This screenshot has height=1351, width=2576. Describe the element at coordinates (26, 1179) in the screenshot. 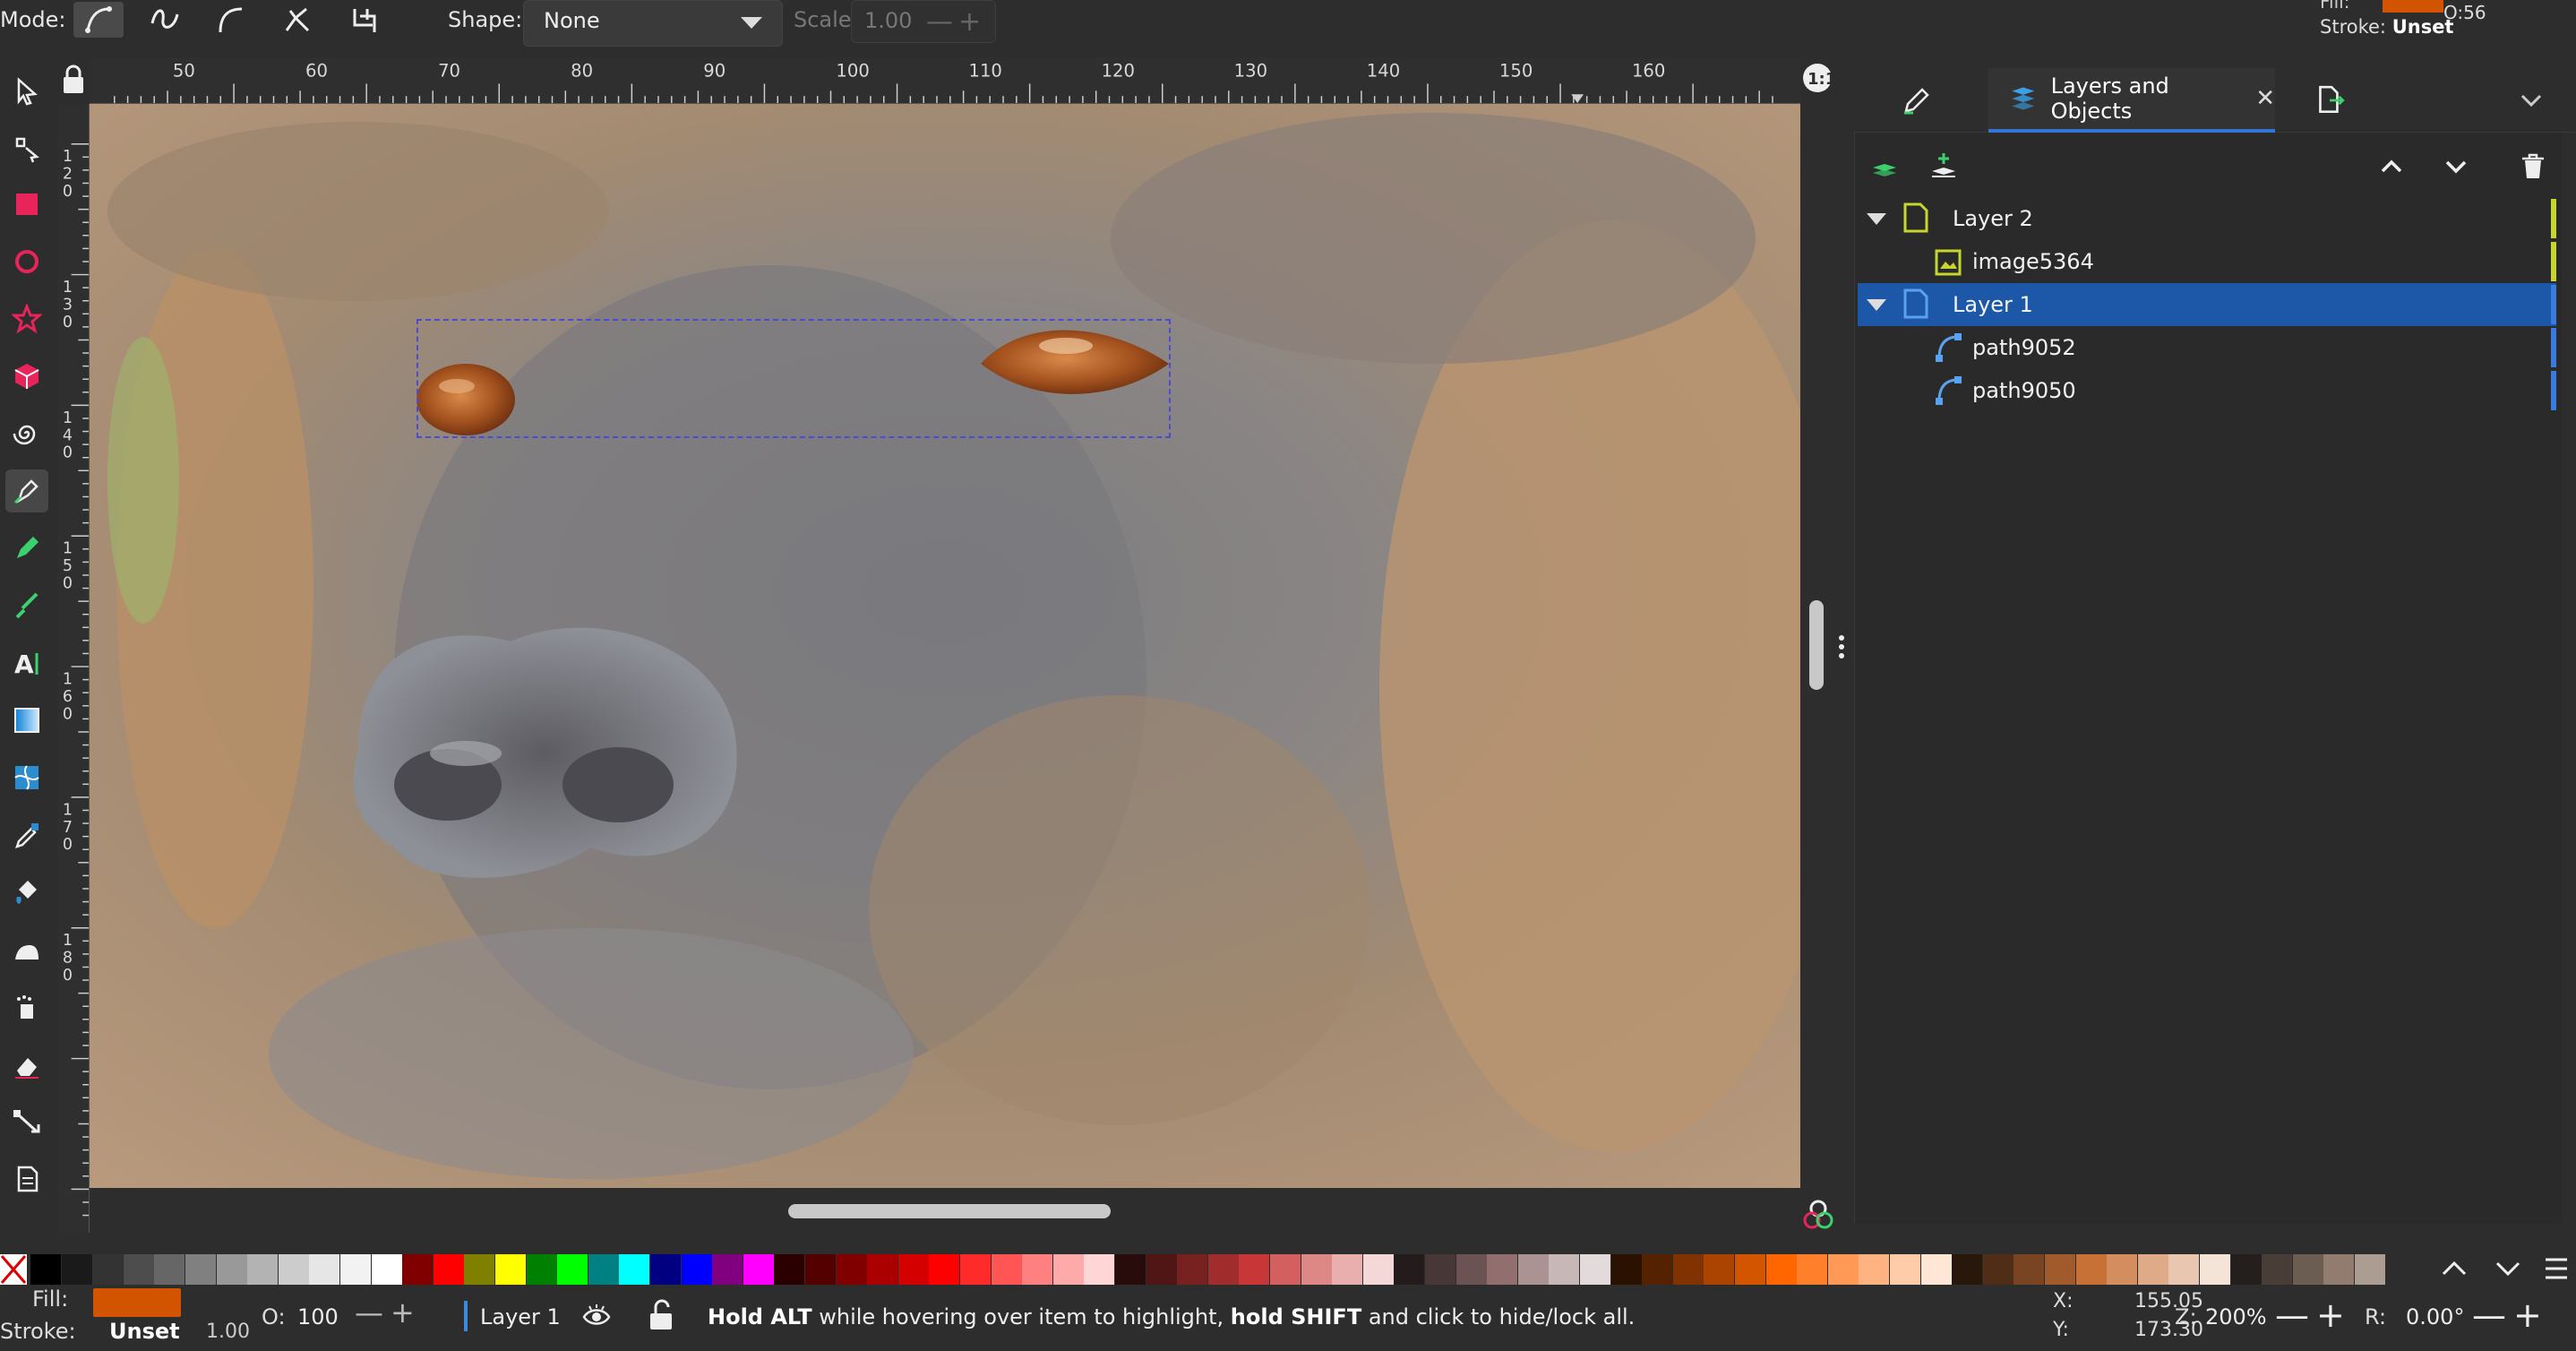

I see `pages-tool` at that location.